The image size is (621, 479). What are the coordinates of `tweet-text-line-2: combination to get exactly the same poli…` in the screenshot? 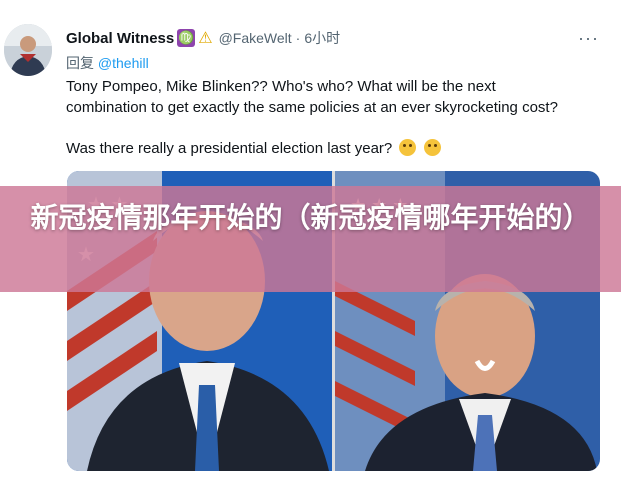 It's located at (312, 107).